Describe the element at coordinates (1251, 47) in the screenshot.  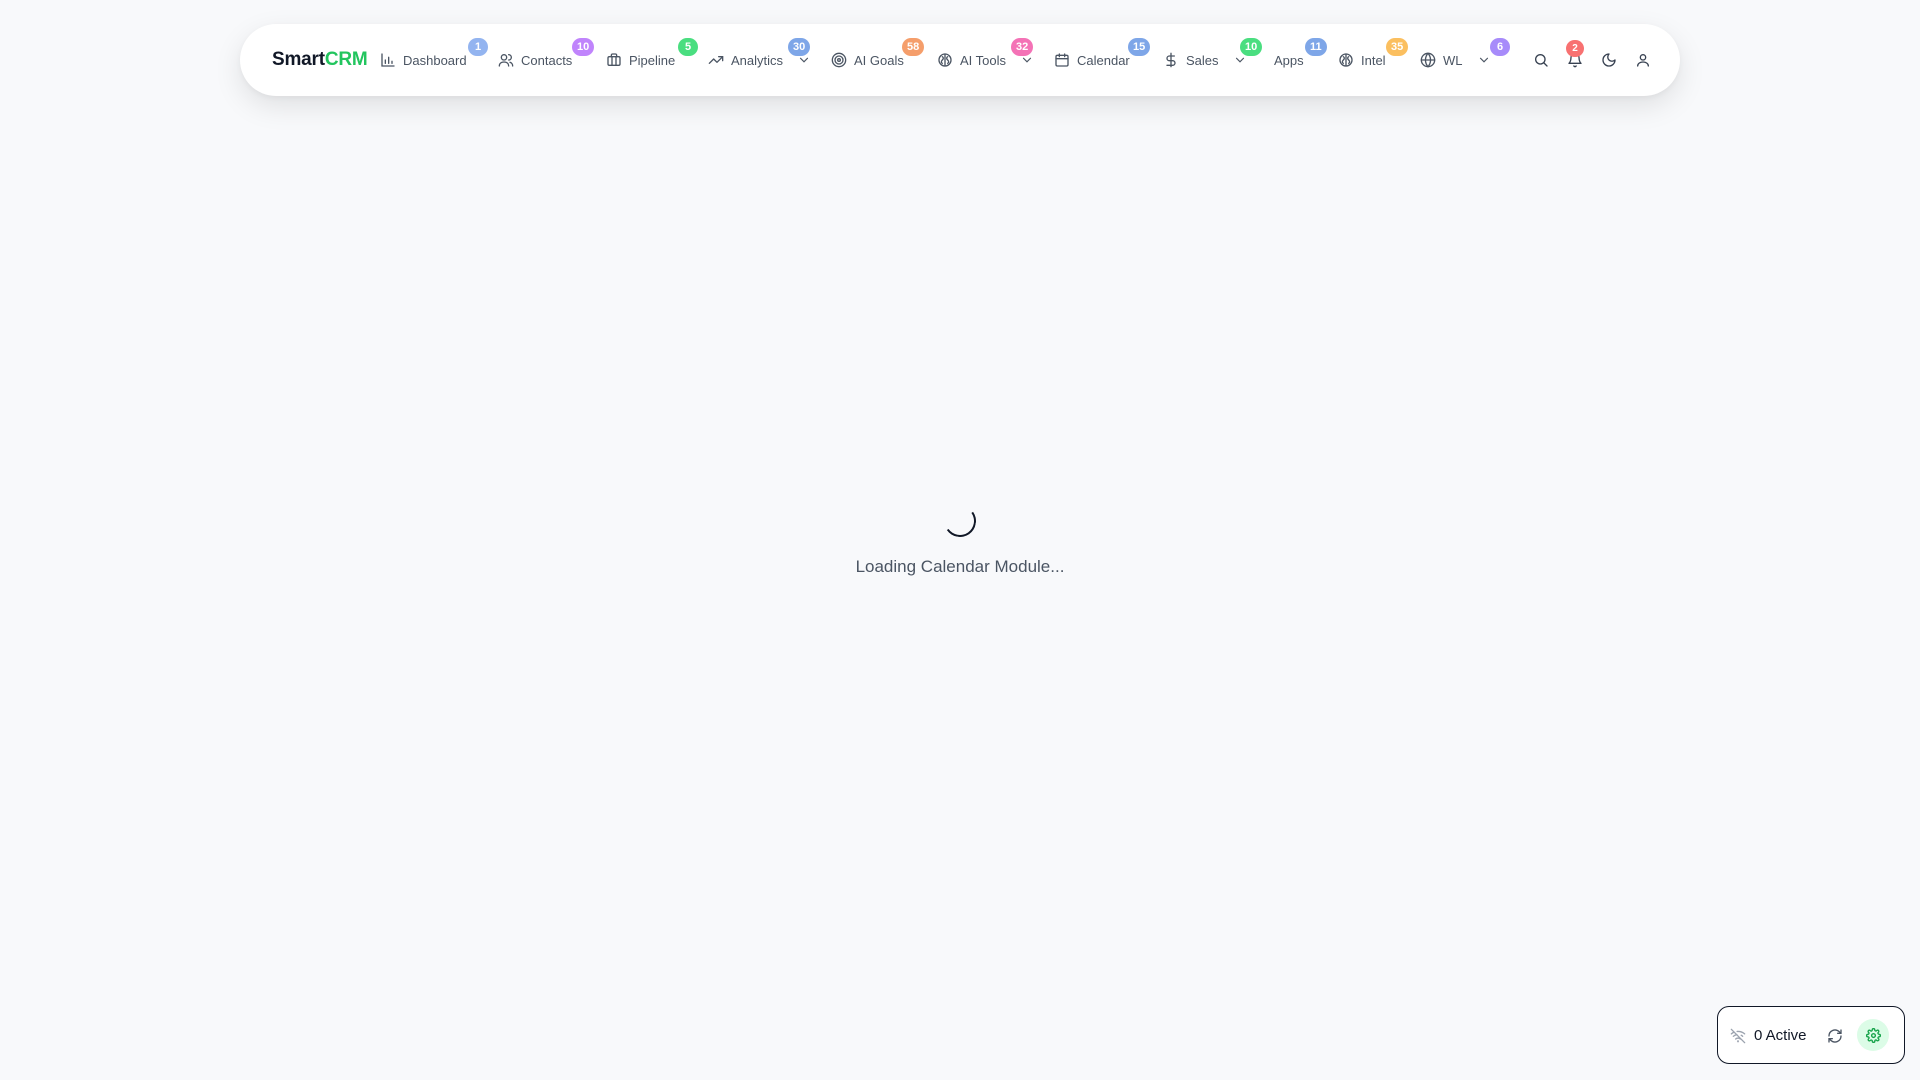
I see `nav-badge-sales: 10` at that location.